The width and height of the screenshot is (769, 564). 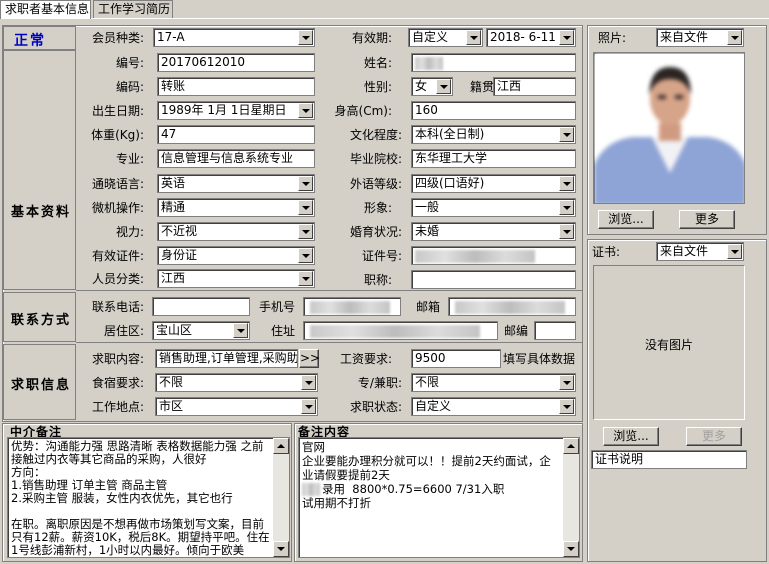 I want to click on location-select: 市区, so click(x=236, y=406).